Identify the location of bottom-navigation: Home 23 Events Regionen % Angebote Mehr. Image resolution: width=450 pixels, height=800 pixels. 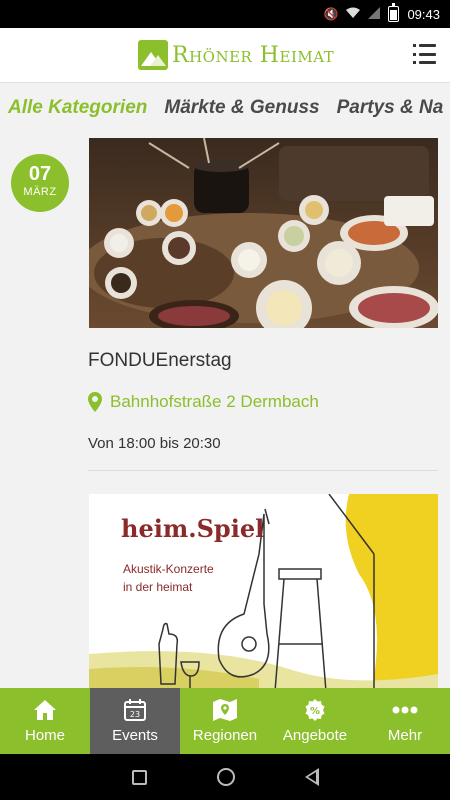
(225, 721).